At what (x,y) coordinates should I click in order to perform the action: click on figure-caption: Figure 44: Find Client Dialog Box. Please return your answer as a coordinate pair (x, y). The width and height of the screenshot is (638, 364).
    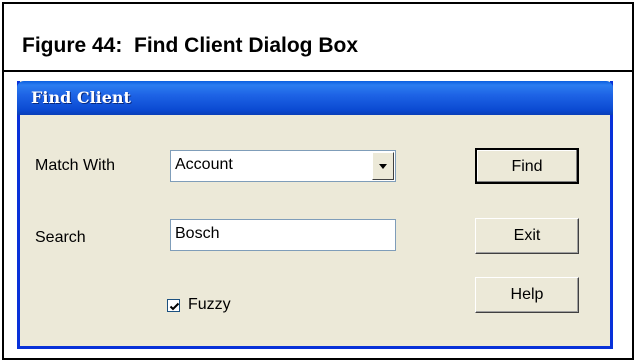
    Looking at the image, I should click on (190, 45).